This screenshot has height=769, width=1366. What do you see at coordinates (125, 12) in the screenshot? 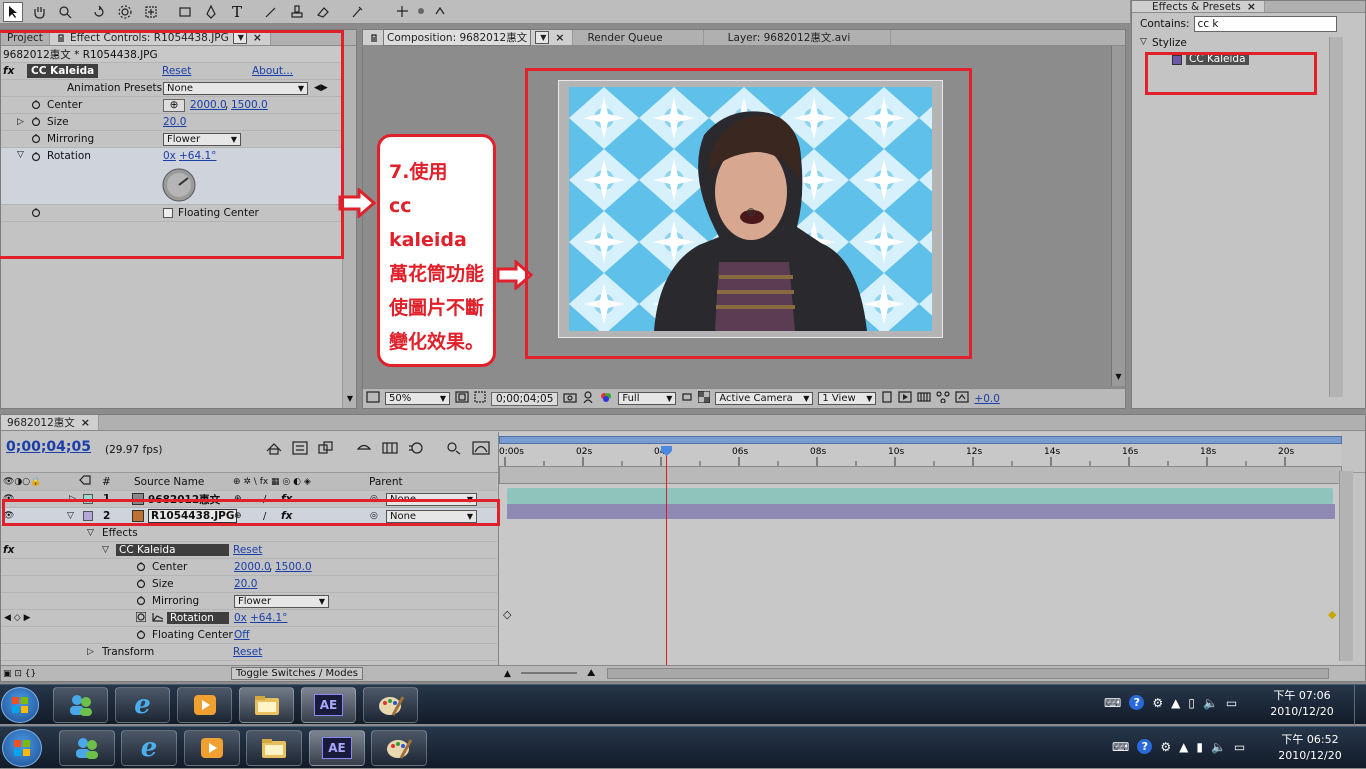
I see `orbit-camera-tool-icon` at bounding box center [125, 12].